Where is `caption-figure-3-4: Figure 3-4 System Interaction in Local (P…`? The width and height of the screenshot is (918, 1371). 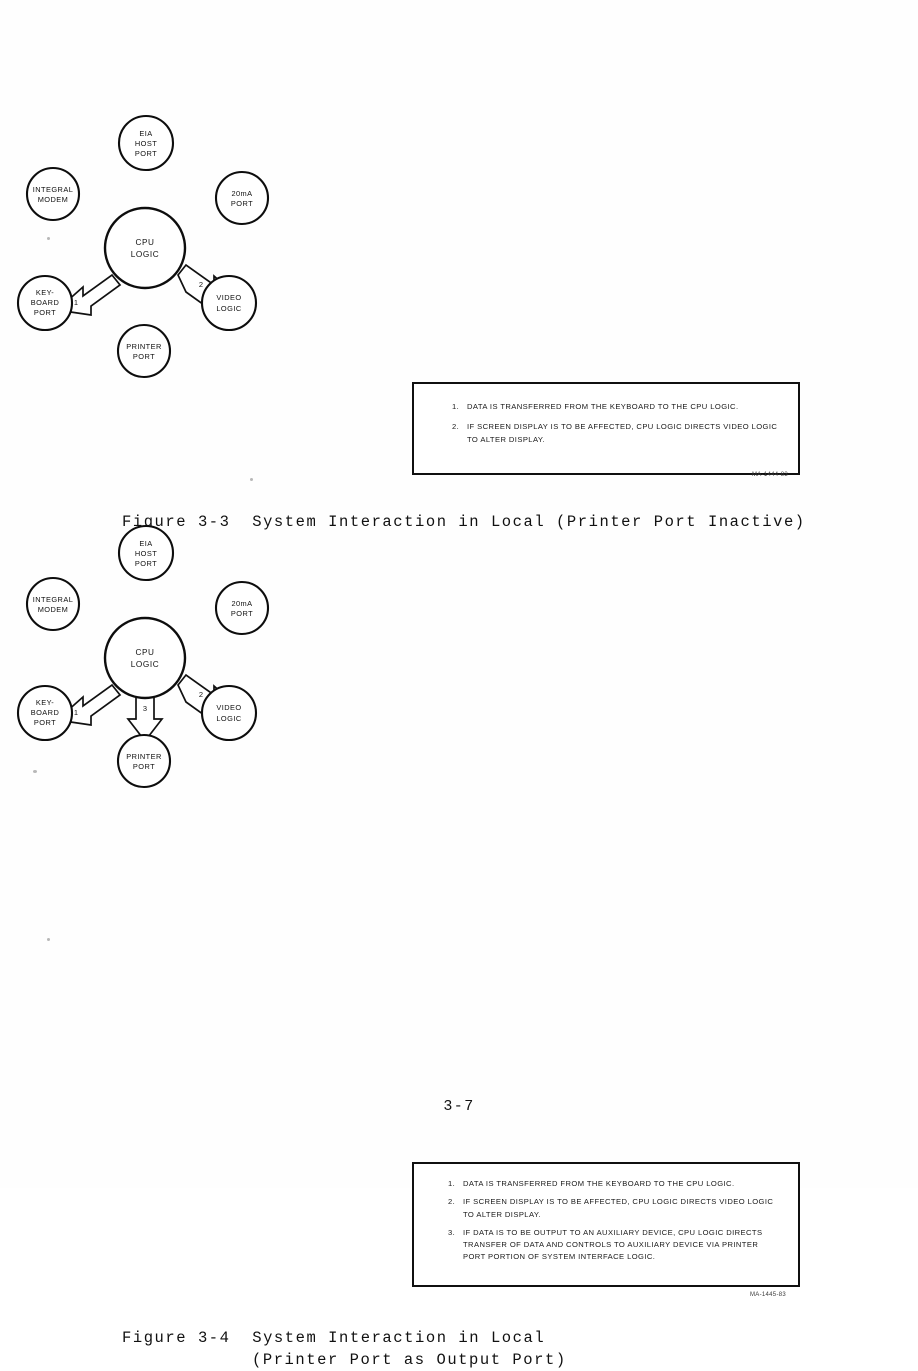 caption-figure-3-4: Figure 3-4 System Interaction in Local (P… is located at coordinates (344, 1349).